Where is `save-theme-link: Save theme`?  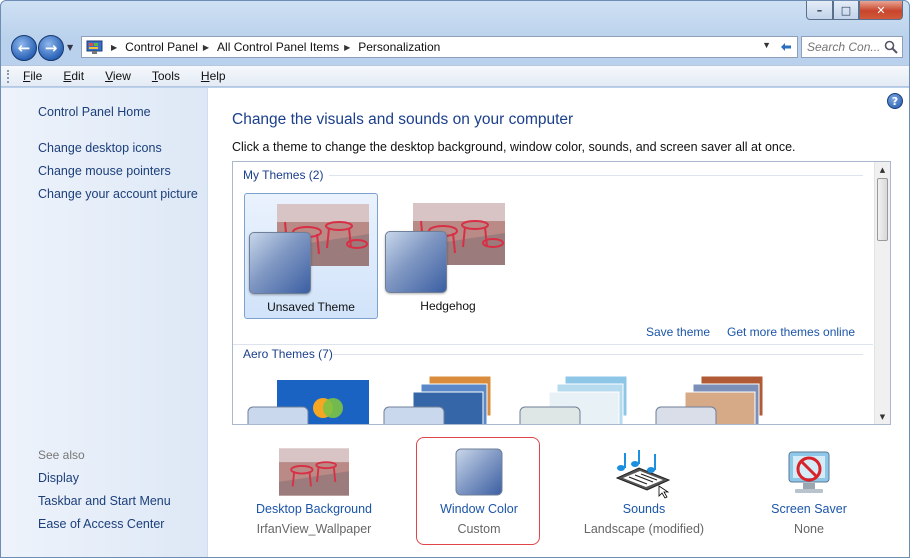 save-theme-link: Save theme is located at coordinates (678, 332).